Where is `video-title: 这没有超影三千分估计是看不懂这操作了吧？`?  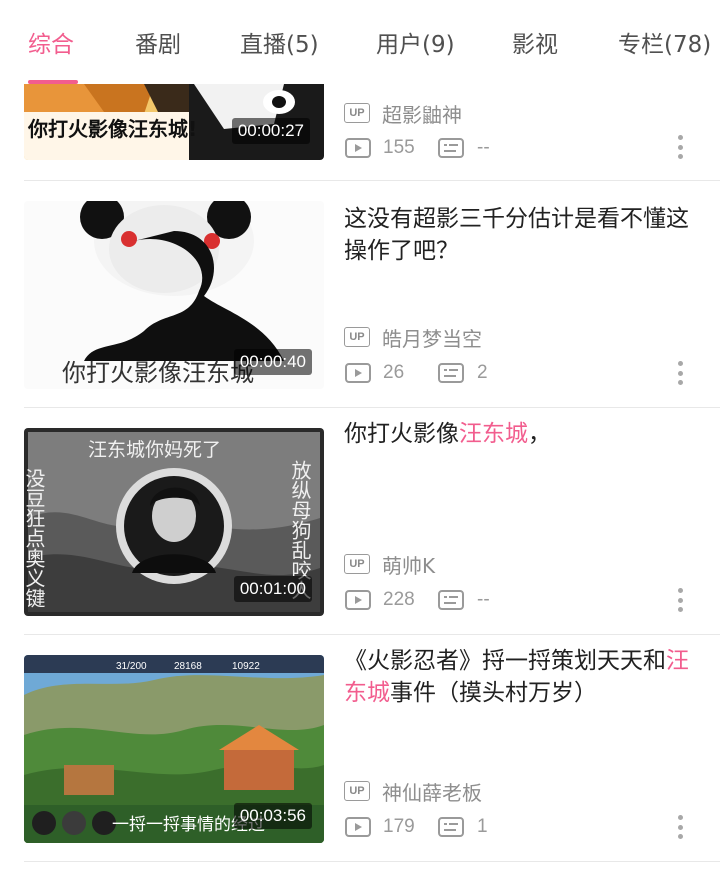 video-title: 这没有超影三千分估计是看不懂这操作了吧？ is located at coordinates (521, 235).